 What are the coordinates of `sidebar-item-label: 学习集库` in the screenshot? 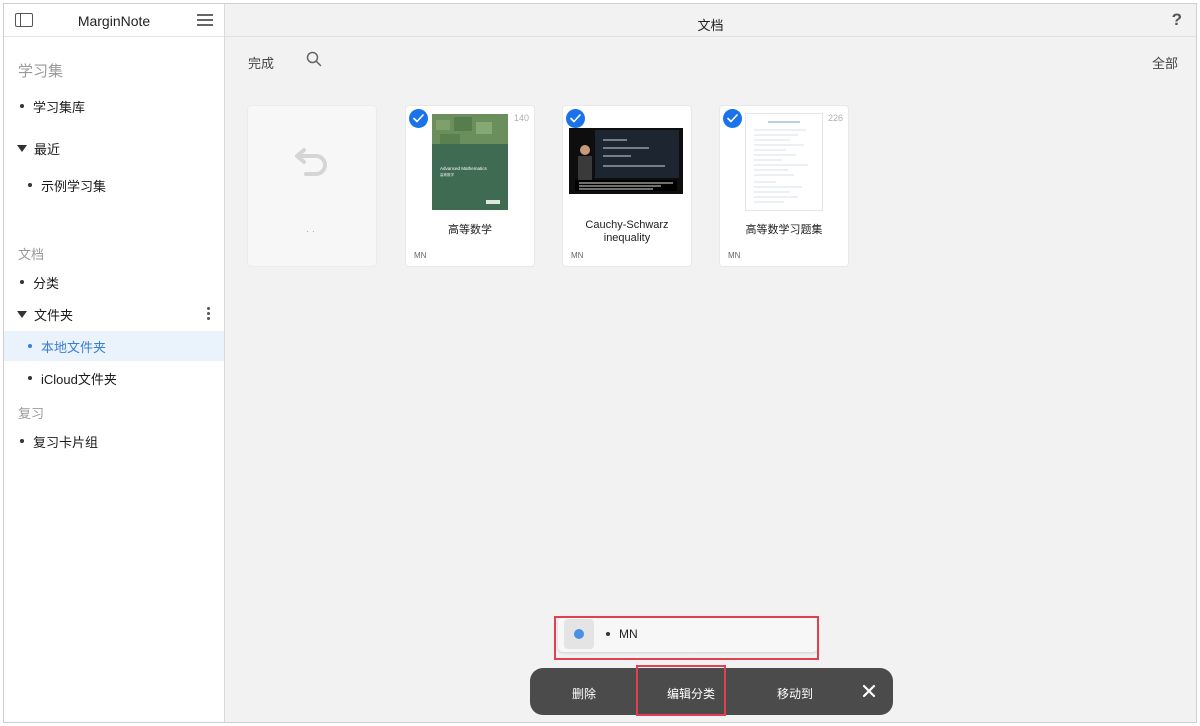 It's located at (59, 107).